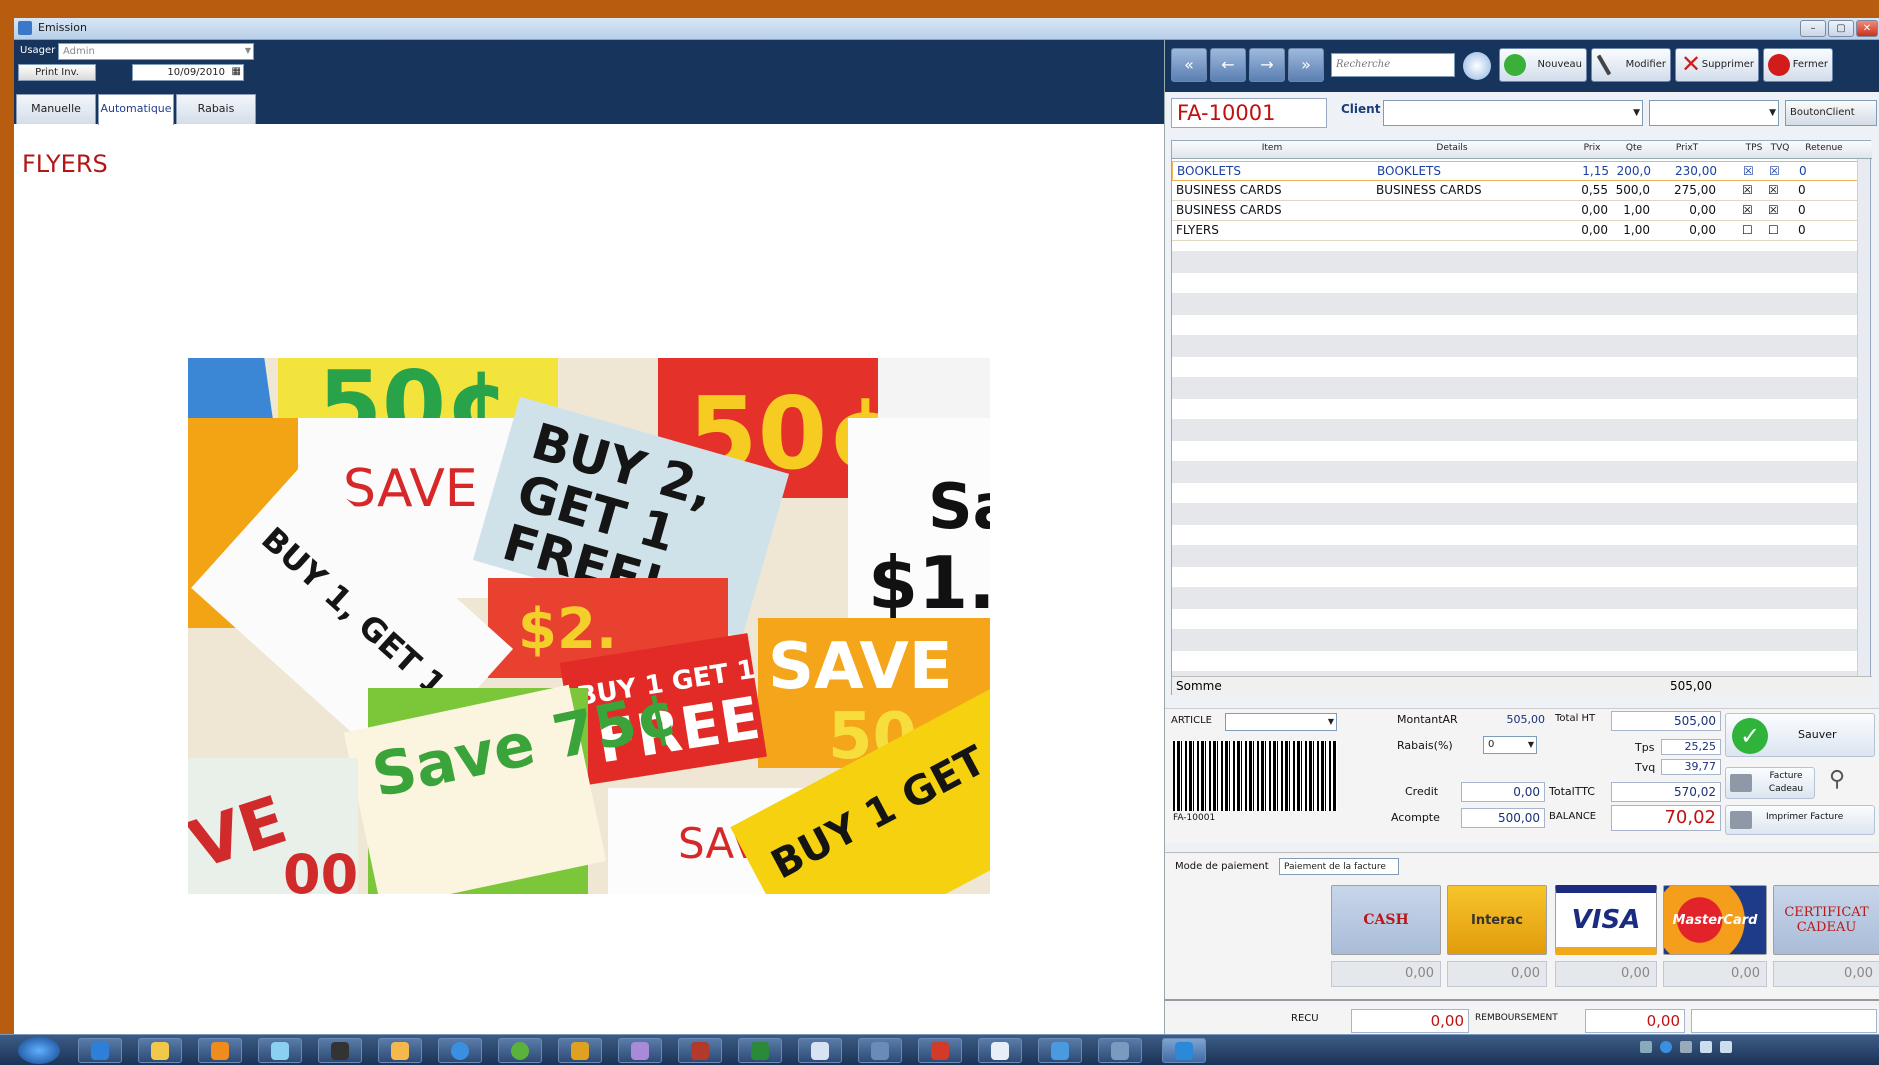  I want to click on supprimer-button: ✕ Supprimer, so click(1717, 65).